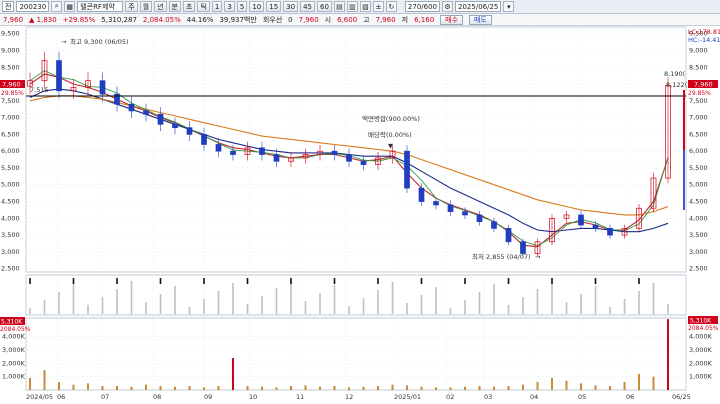 The image size is (720, 404). I want to click on price-tick-label-right: 5,500, so click(698, 168).